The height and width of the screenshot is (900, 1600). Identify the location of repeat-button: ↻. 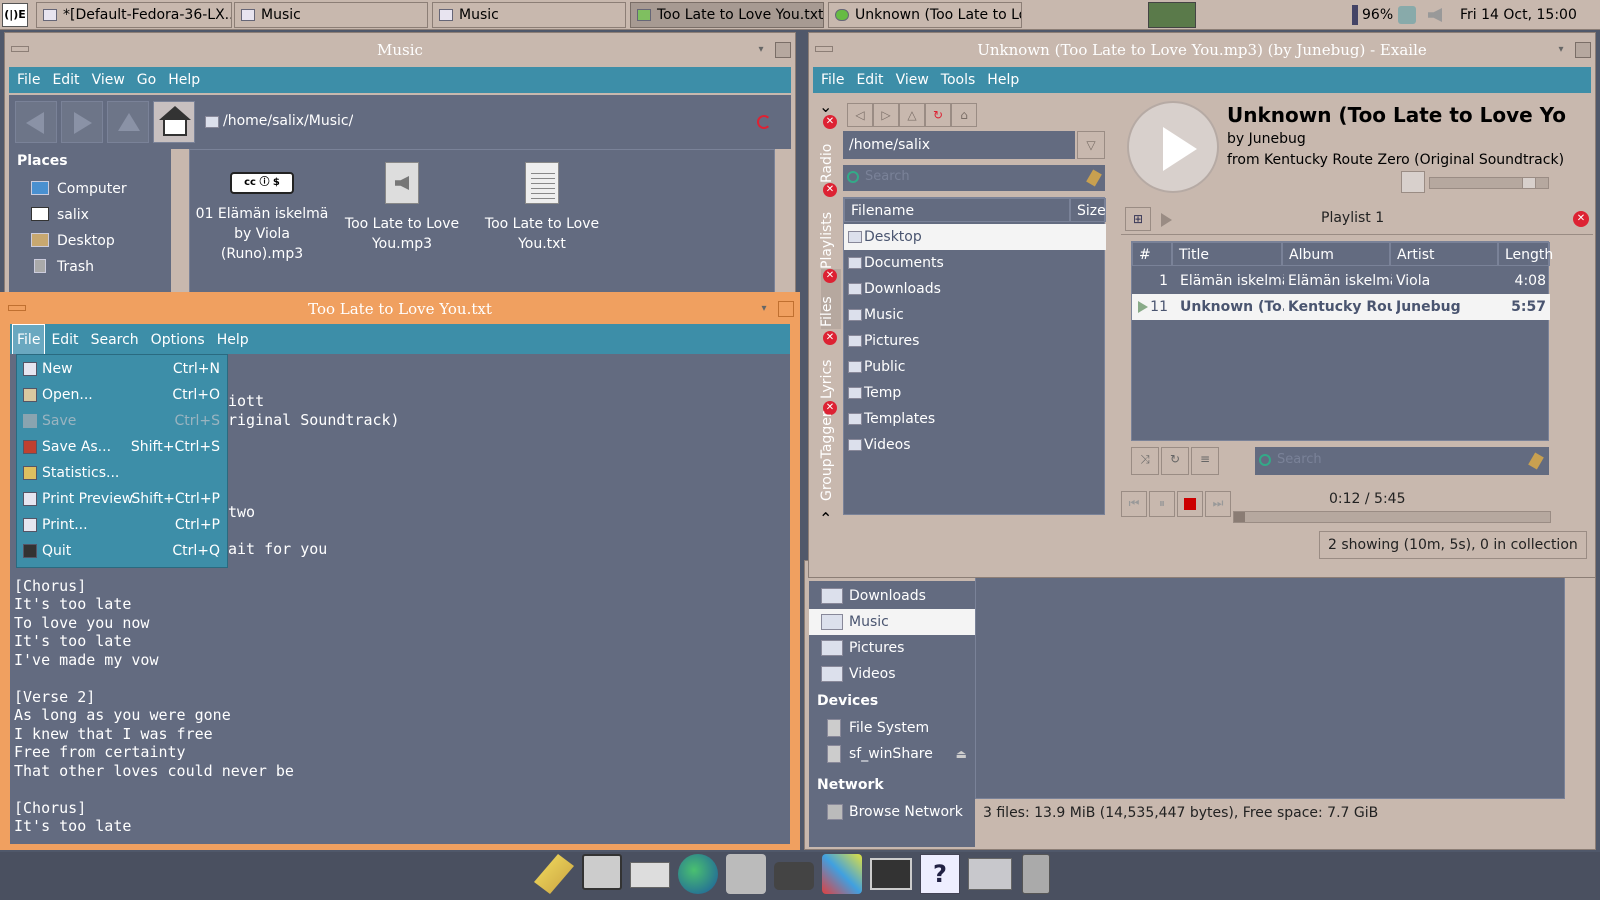
(1175, 461).